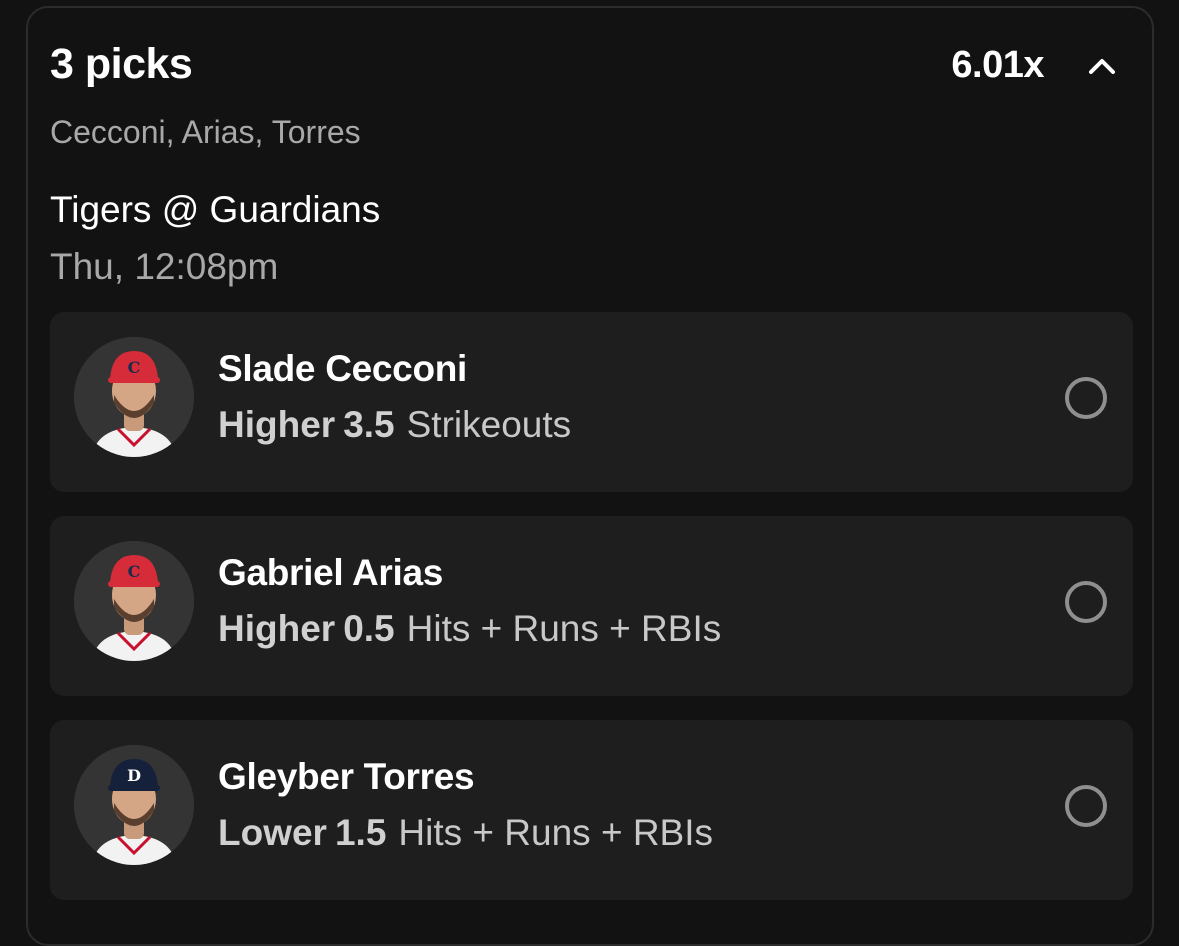 The height and width of the screenshot is (946, 1179). Describe the element at coordinates (272, 832) in the screenshot. I see `pick-direction: Lower` at that location.